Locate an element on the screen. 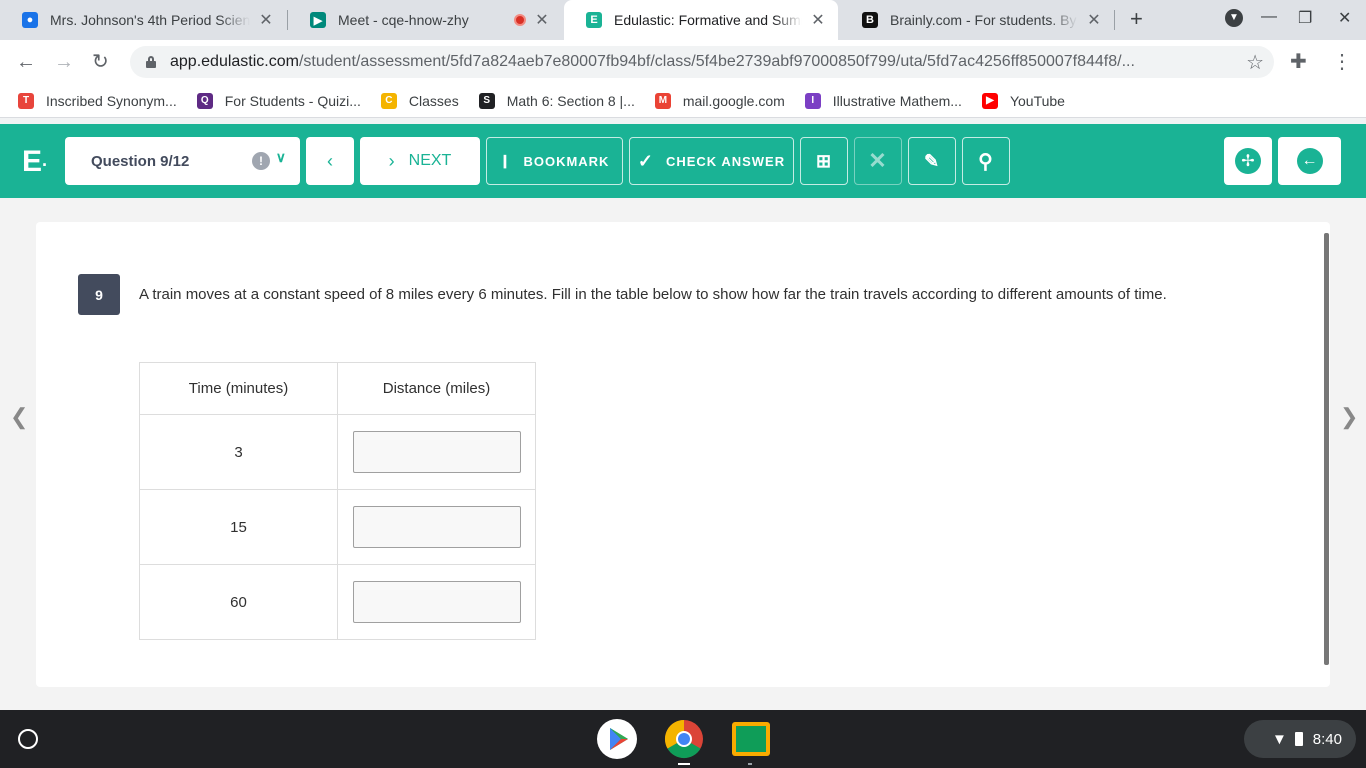  classroom-running-indicator is located at coordinates (750, 764).